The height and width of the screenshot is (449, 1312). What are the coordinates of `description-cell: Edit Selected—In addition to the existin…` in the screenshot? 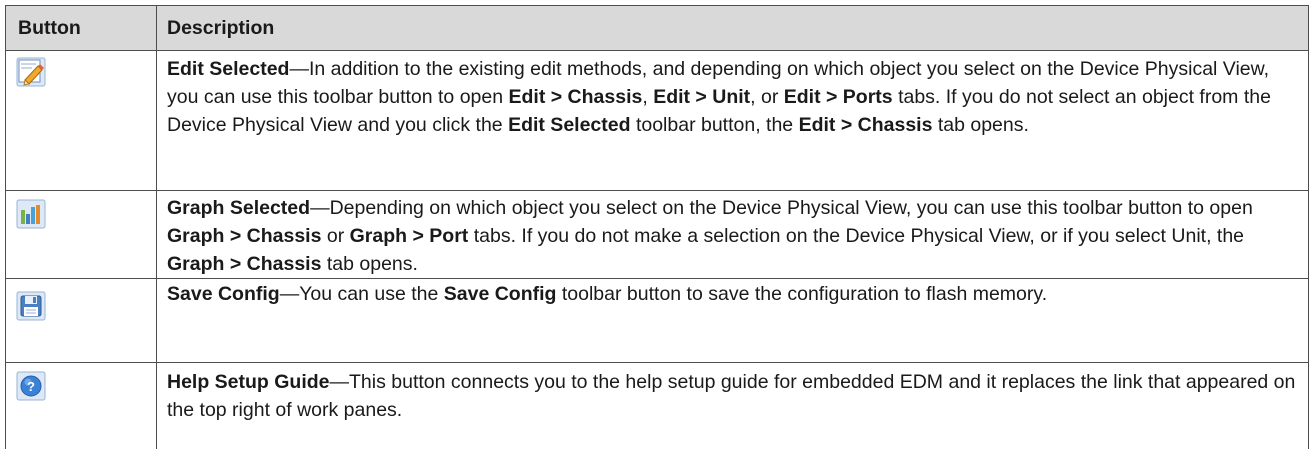 It's located at (719, 97).